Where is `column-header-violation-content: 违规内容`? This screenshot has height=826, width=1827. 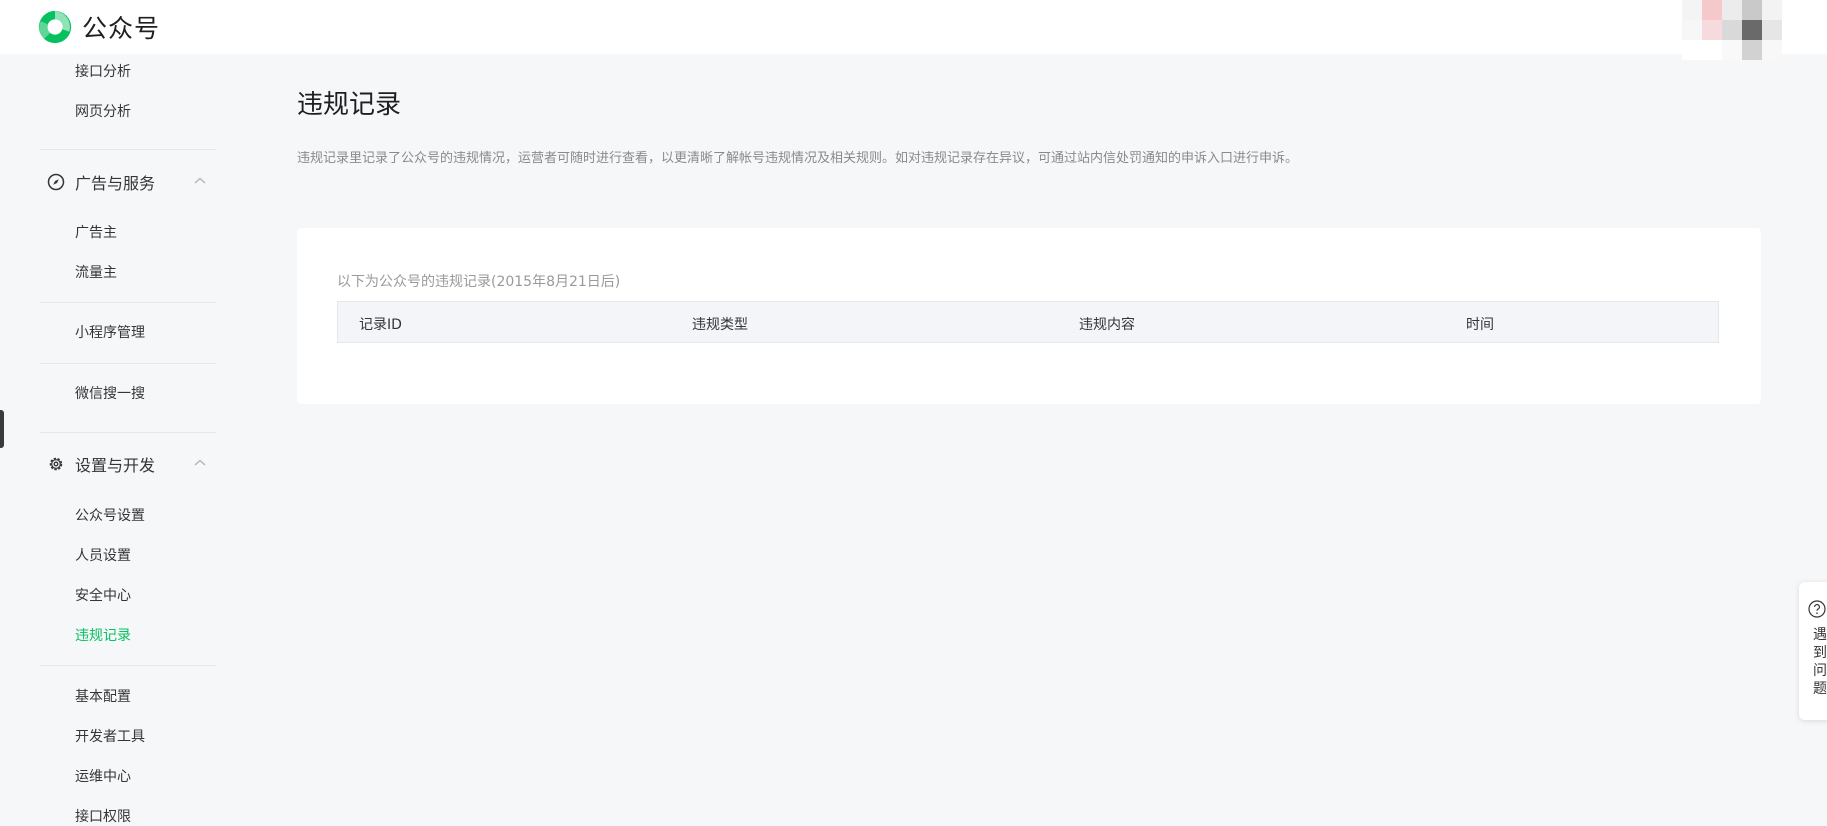 column-header-violation-content: 违规内容 is located at coordinates (1107, 325).